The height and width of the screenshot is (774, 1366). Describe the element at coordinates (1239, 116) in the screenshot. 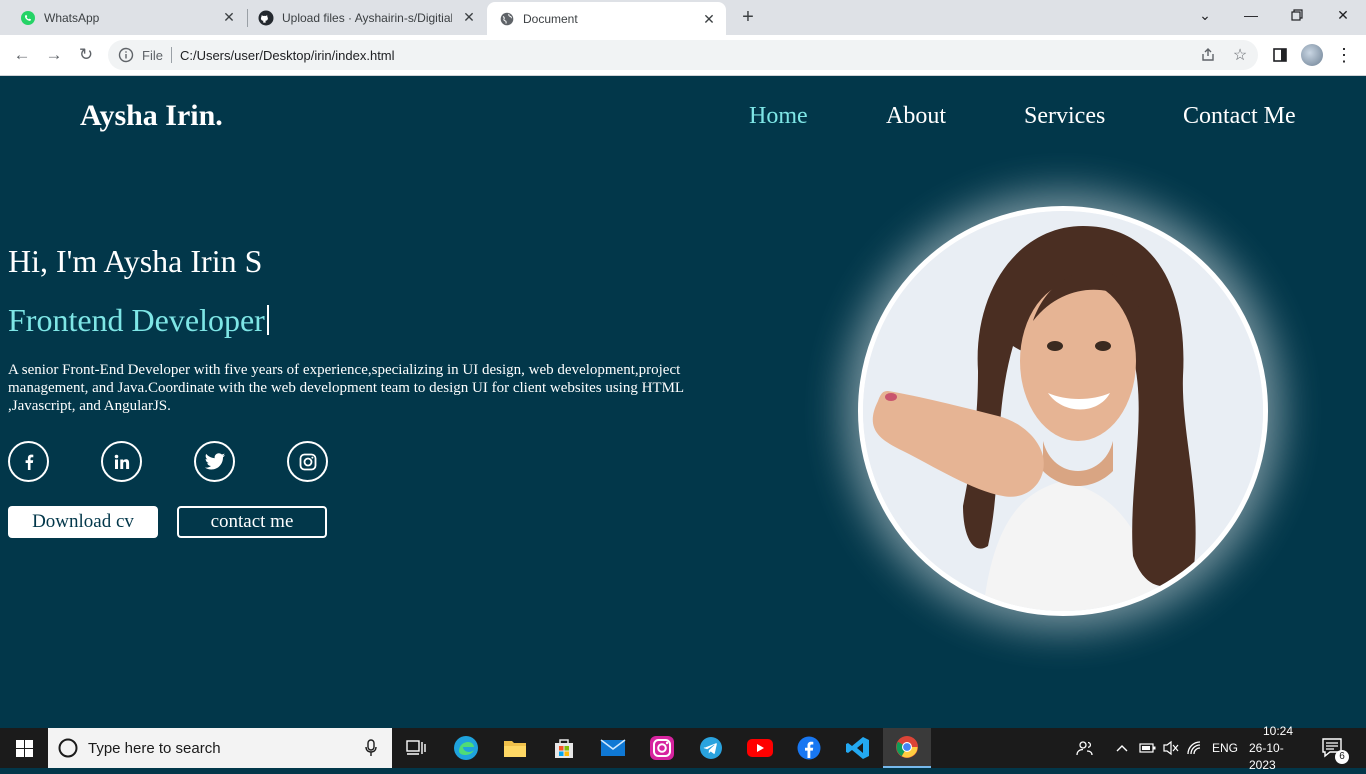

I see `nav-contact: Contact Me` at that location.